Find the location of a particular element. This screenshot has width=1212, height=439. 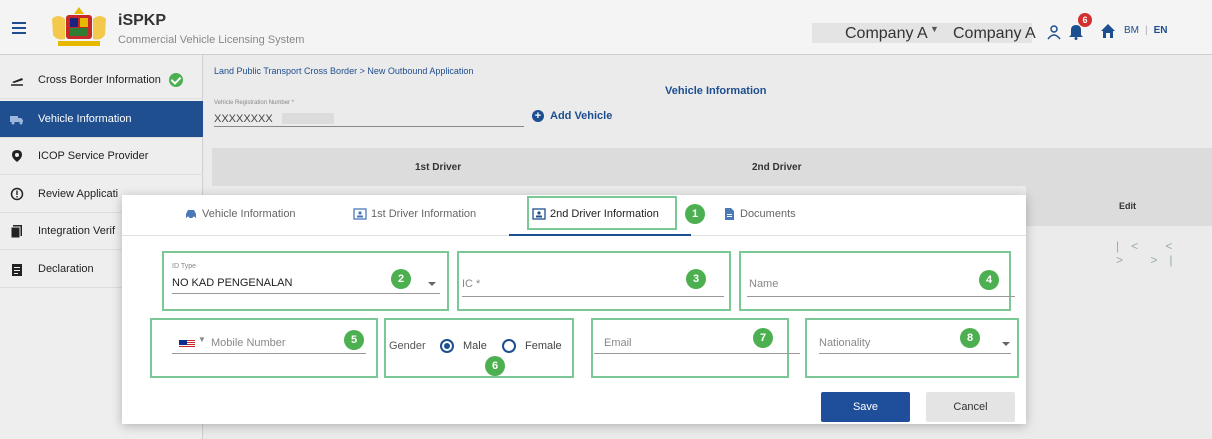

country-caret-icon: ▼ is located at coordinates (202, 339).